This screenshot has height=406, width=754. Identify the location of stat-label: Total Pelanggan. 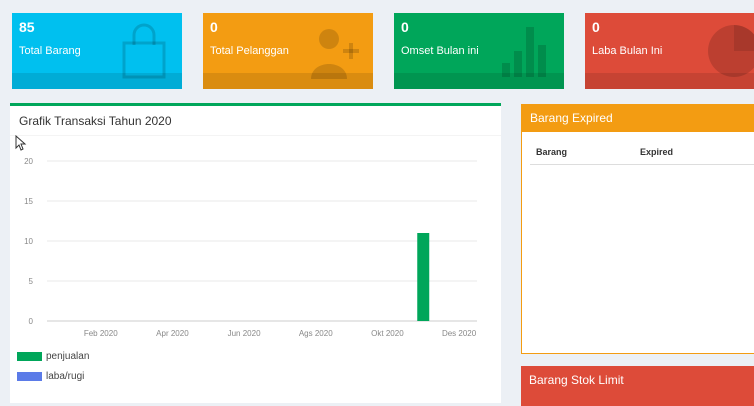
(249, 51).